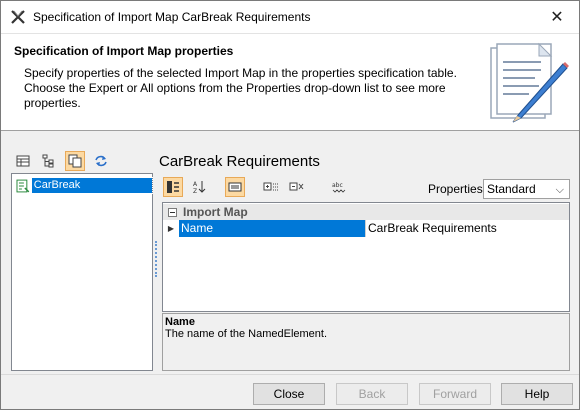 This screenshot has height=410, width=580. I want to click on description-panel: Name The name of the NamedElement., so click(366, 342).